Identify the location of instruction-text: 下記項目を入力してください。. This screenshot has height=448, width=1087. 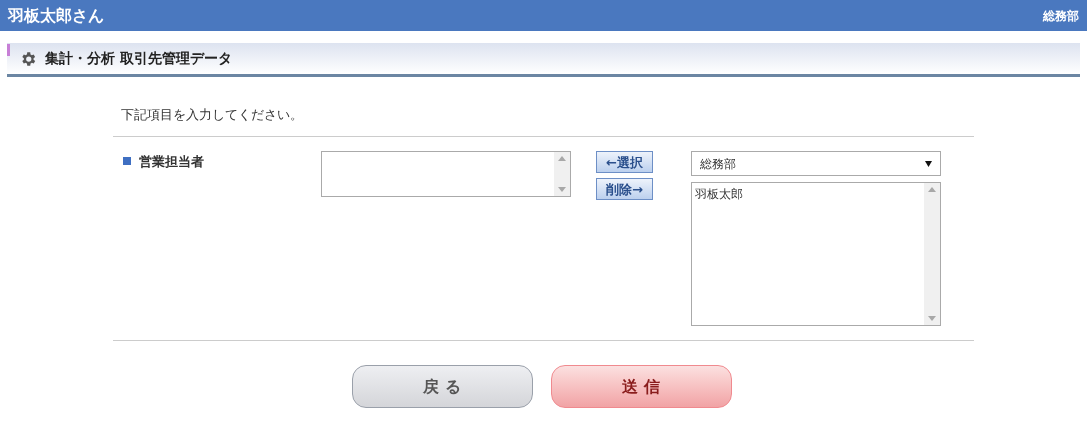
(212, 115).